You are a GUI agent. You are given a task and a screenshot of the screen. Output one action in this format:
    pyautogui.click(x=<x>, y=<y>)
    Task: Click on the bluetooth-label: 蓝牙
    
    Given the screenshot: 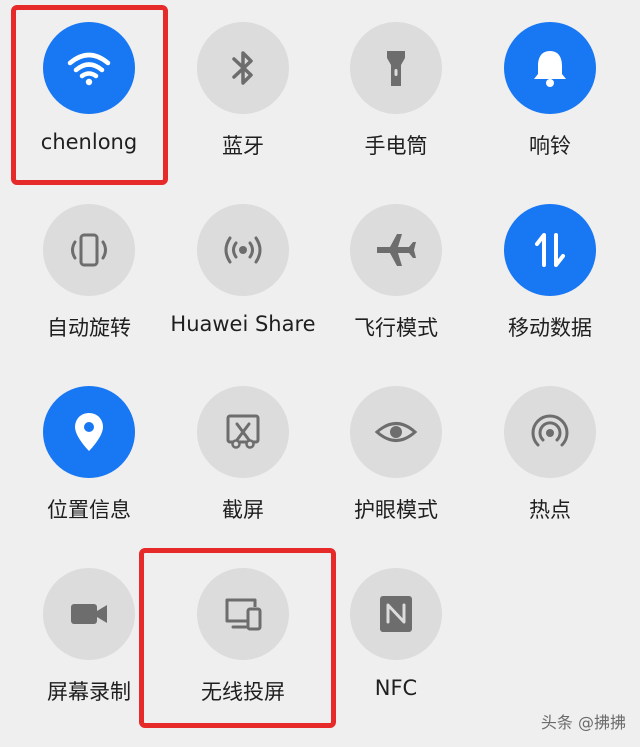 What is the action you would take?
    pyautogui.click(x=243, y=146)
    